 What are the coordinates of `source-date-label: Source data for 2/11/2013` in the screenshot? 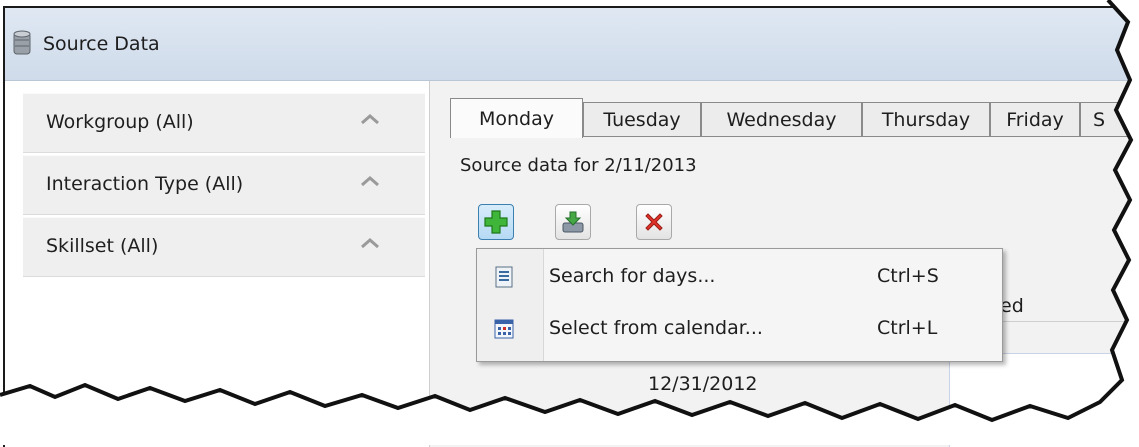 It's located at (578, 165).